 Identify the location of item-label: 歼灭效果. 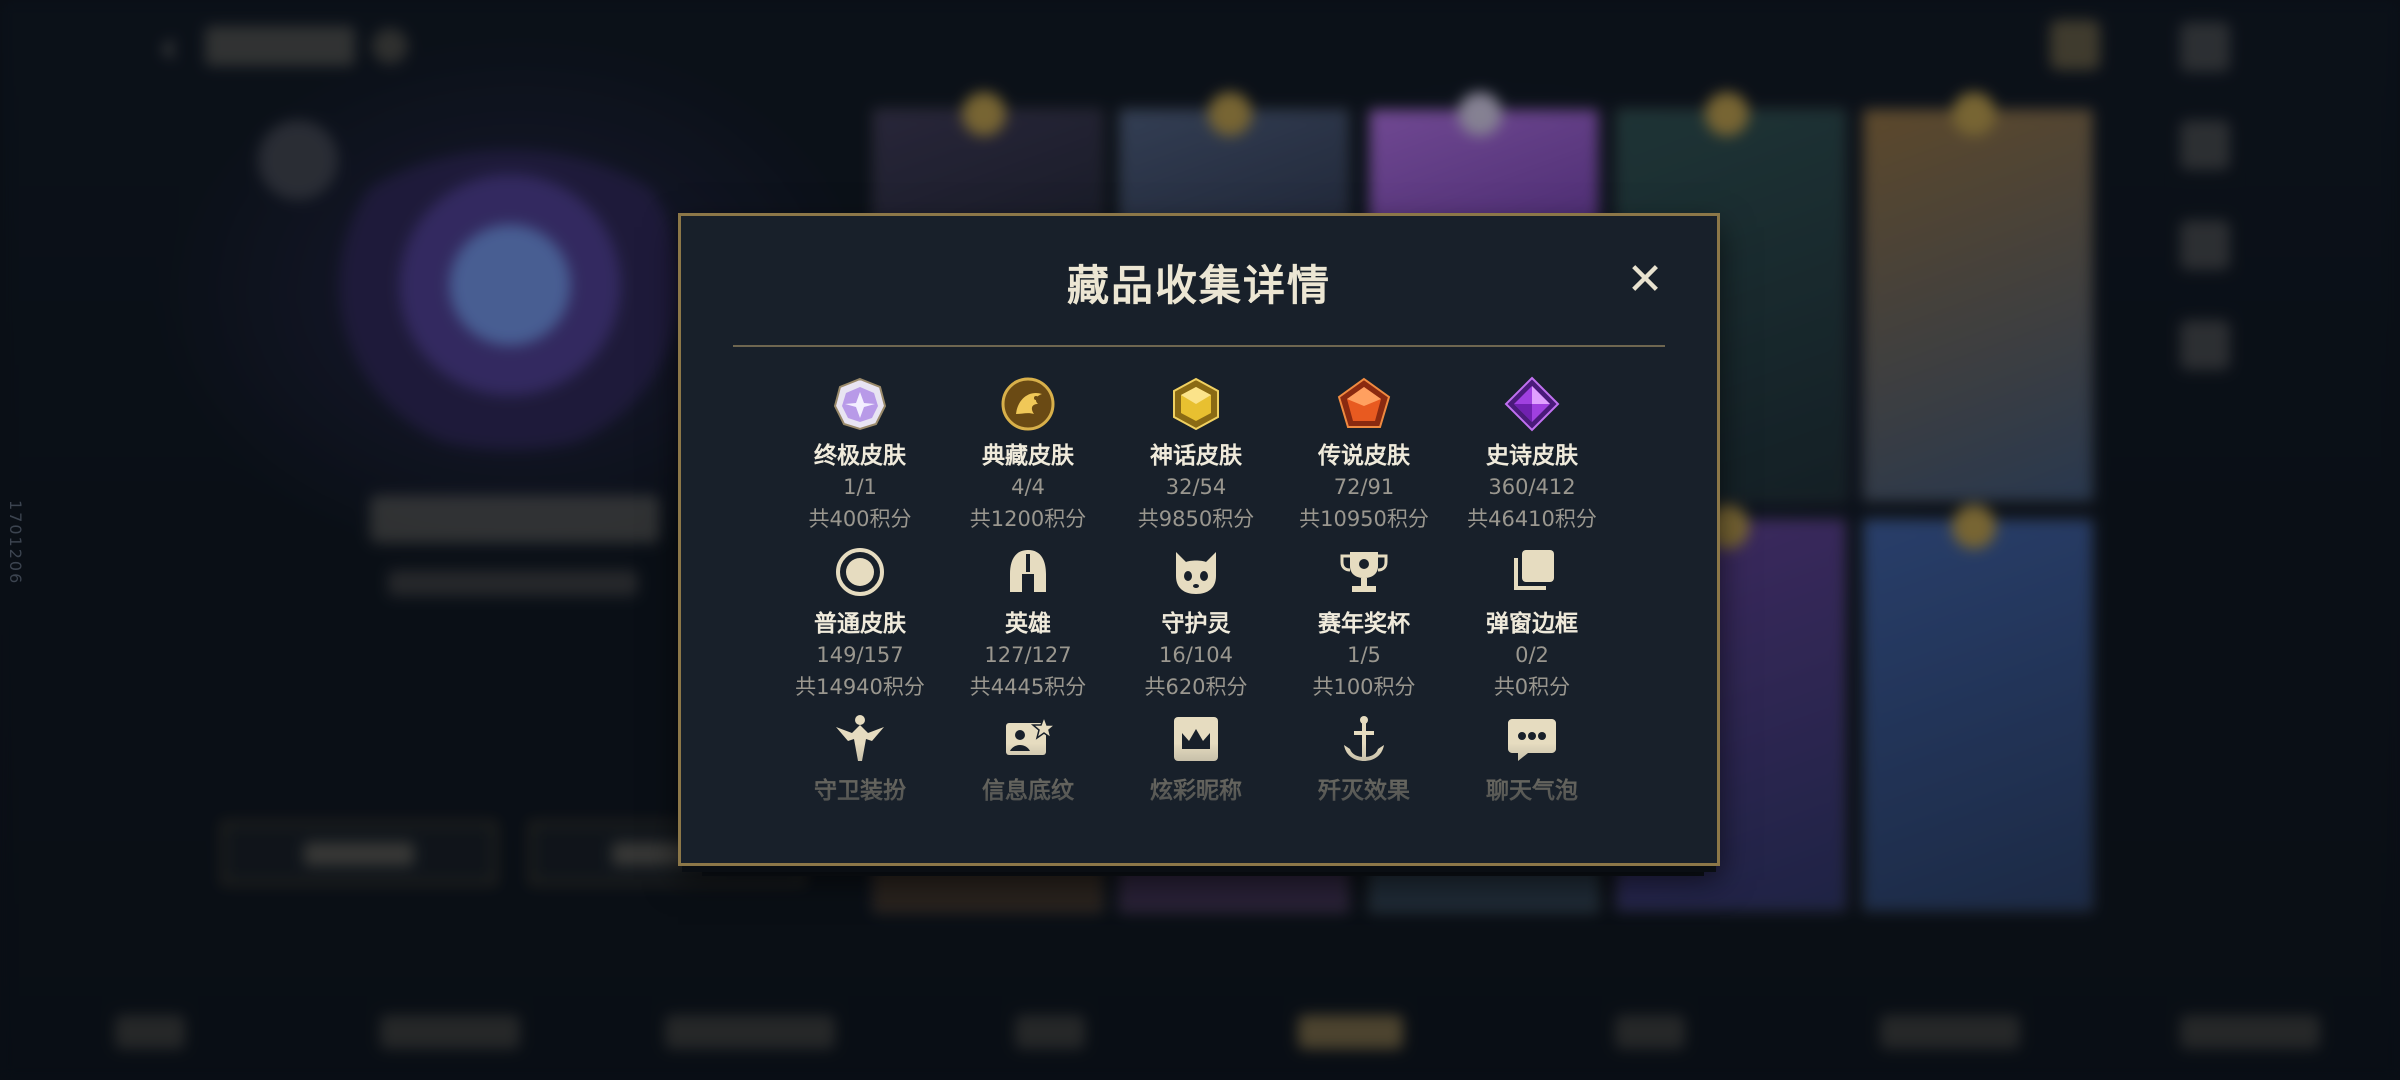
(1364, 791).